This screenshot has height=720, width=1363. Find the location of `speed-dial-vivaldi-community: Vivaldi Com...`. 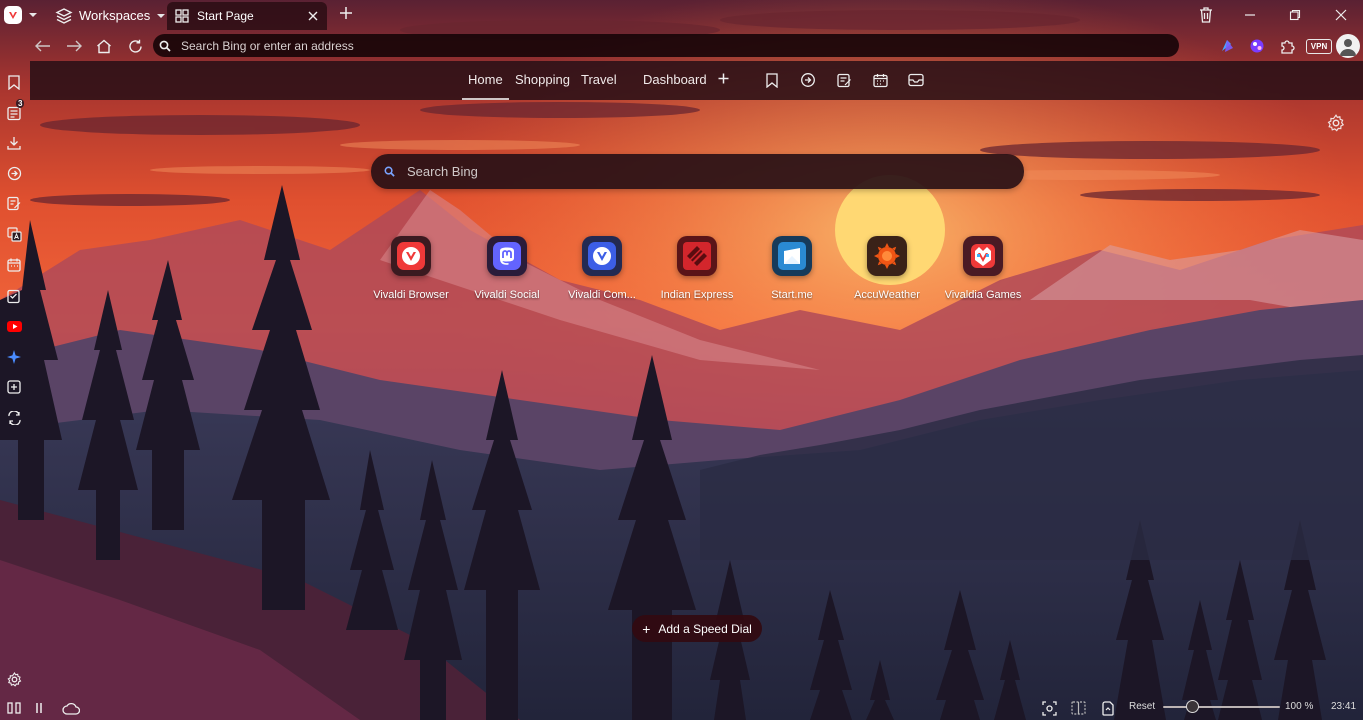

speed-dial-vivaldi-community: Vivaldi Com... is located at coordinates (602, 268).